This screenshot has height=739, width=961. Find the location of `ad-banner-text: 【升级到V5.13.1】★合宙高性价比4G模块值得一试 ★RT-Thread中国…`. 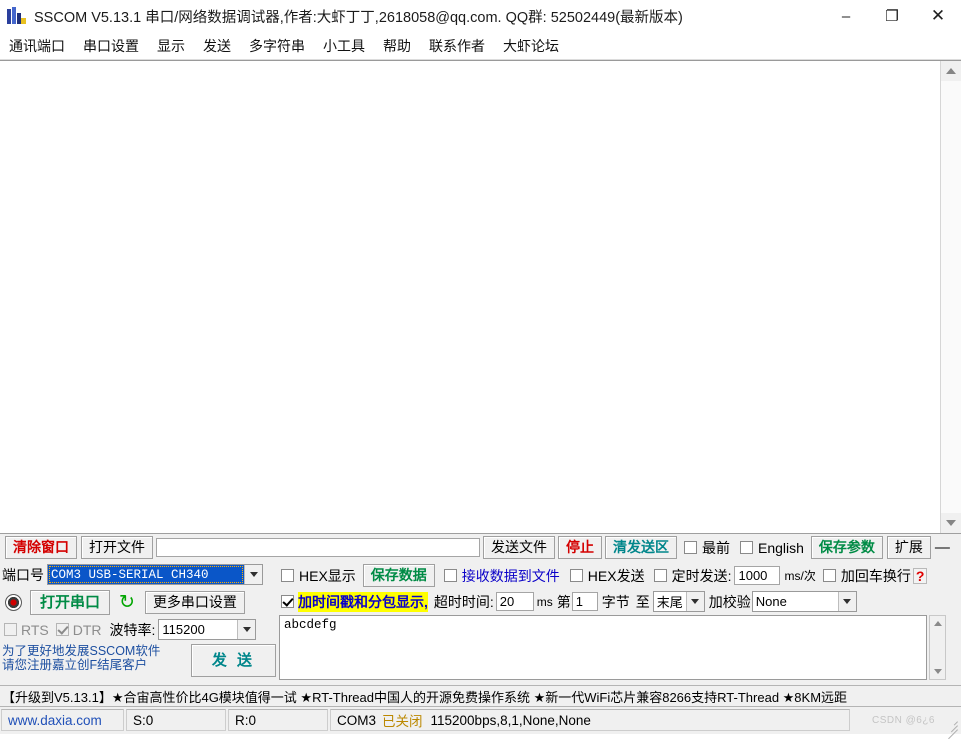

ad-banner-text: 【升级到V5.13.1】★合宙高性价比4G模块值得一试 ★RT-Thread中国… is located at coordinates (423, 696).